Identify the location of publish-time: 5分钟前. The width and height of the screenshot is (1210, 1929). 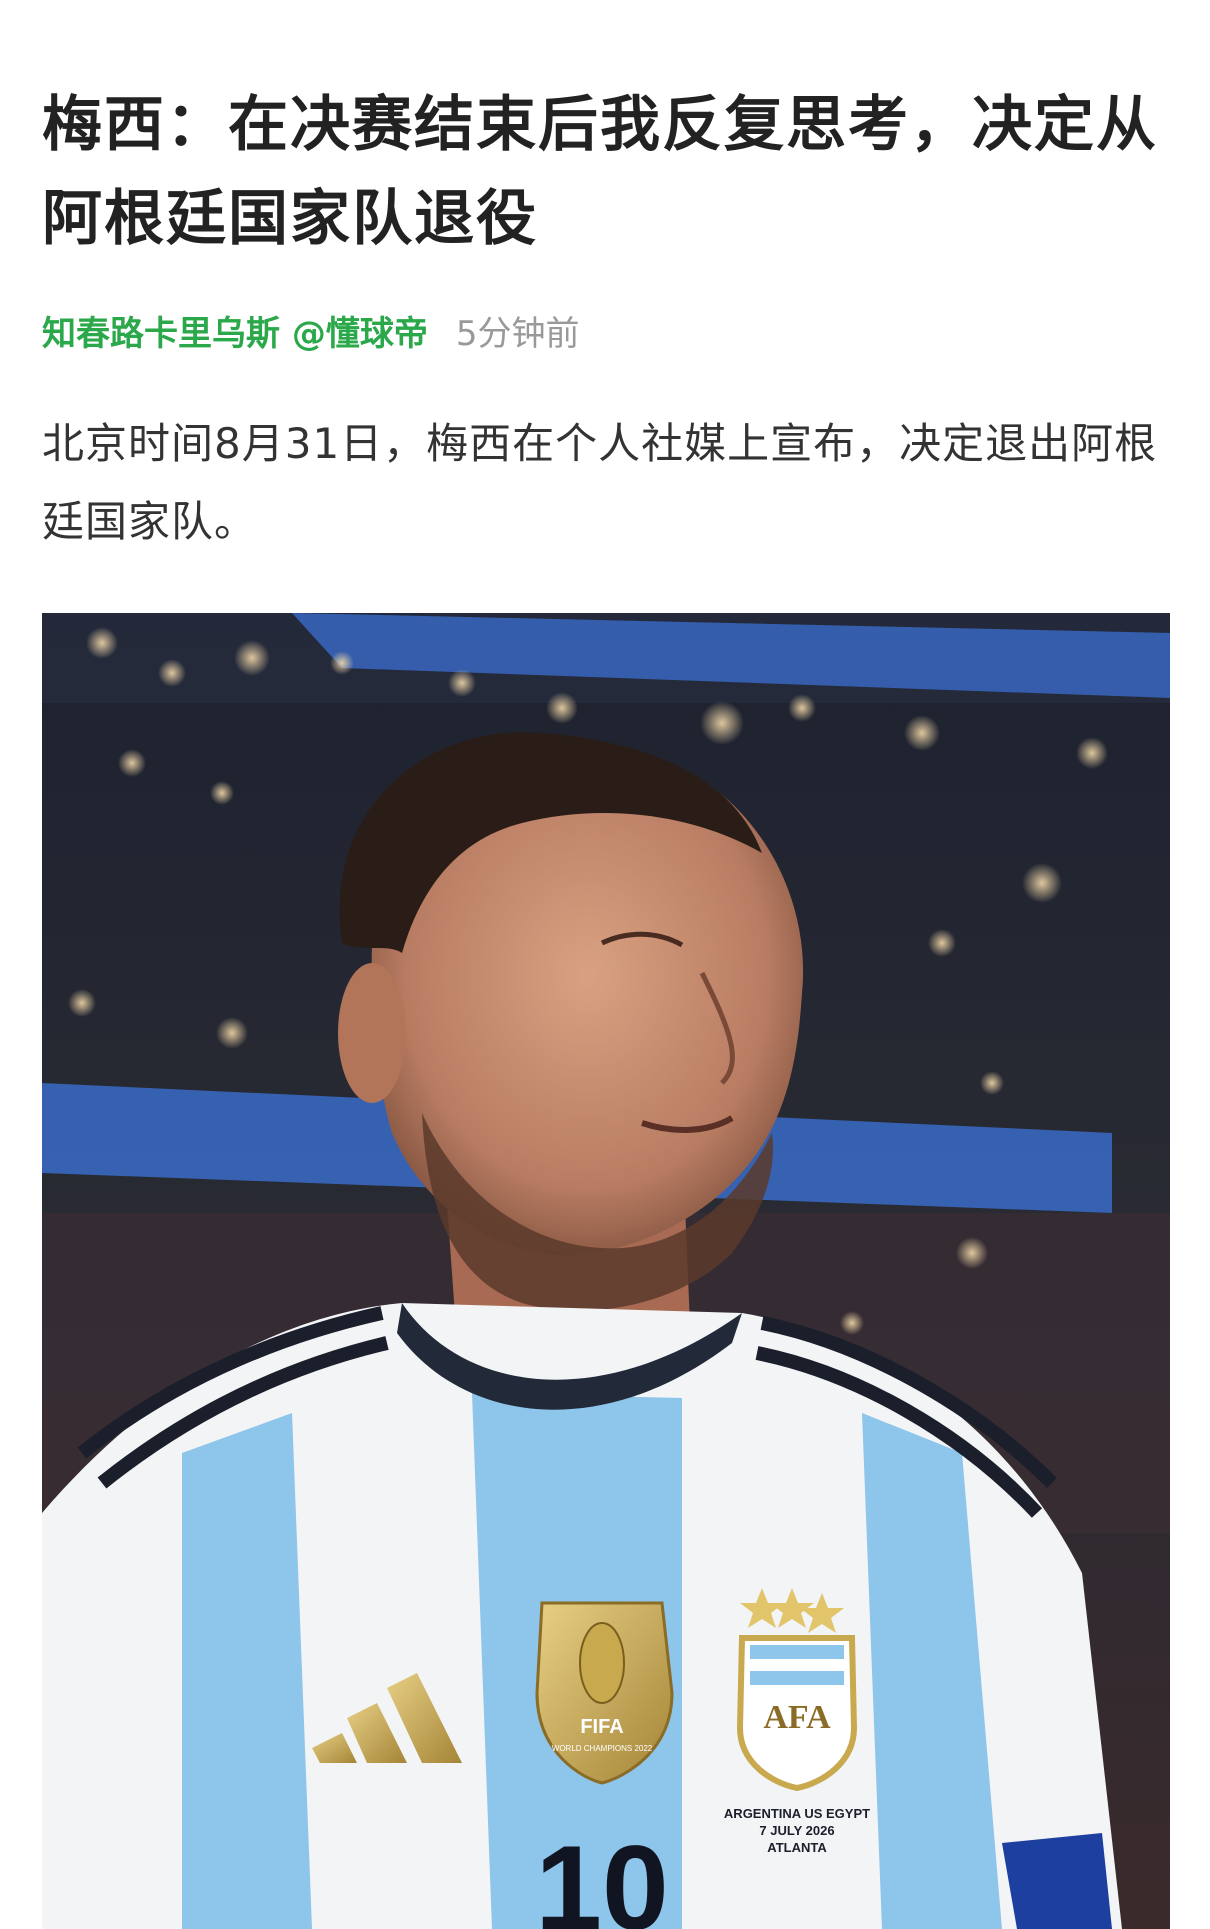
(517, 333).